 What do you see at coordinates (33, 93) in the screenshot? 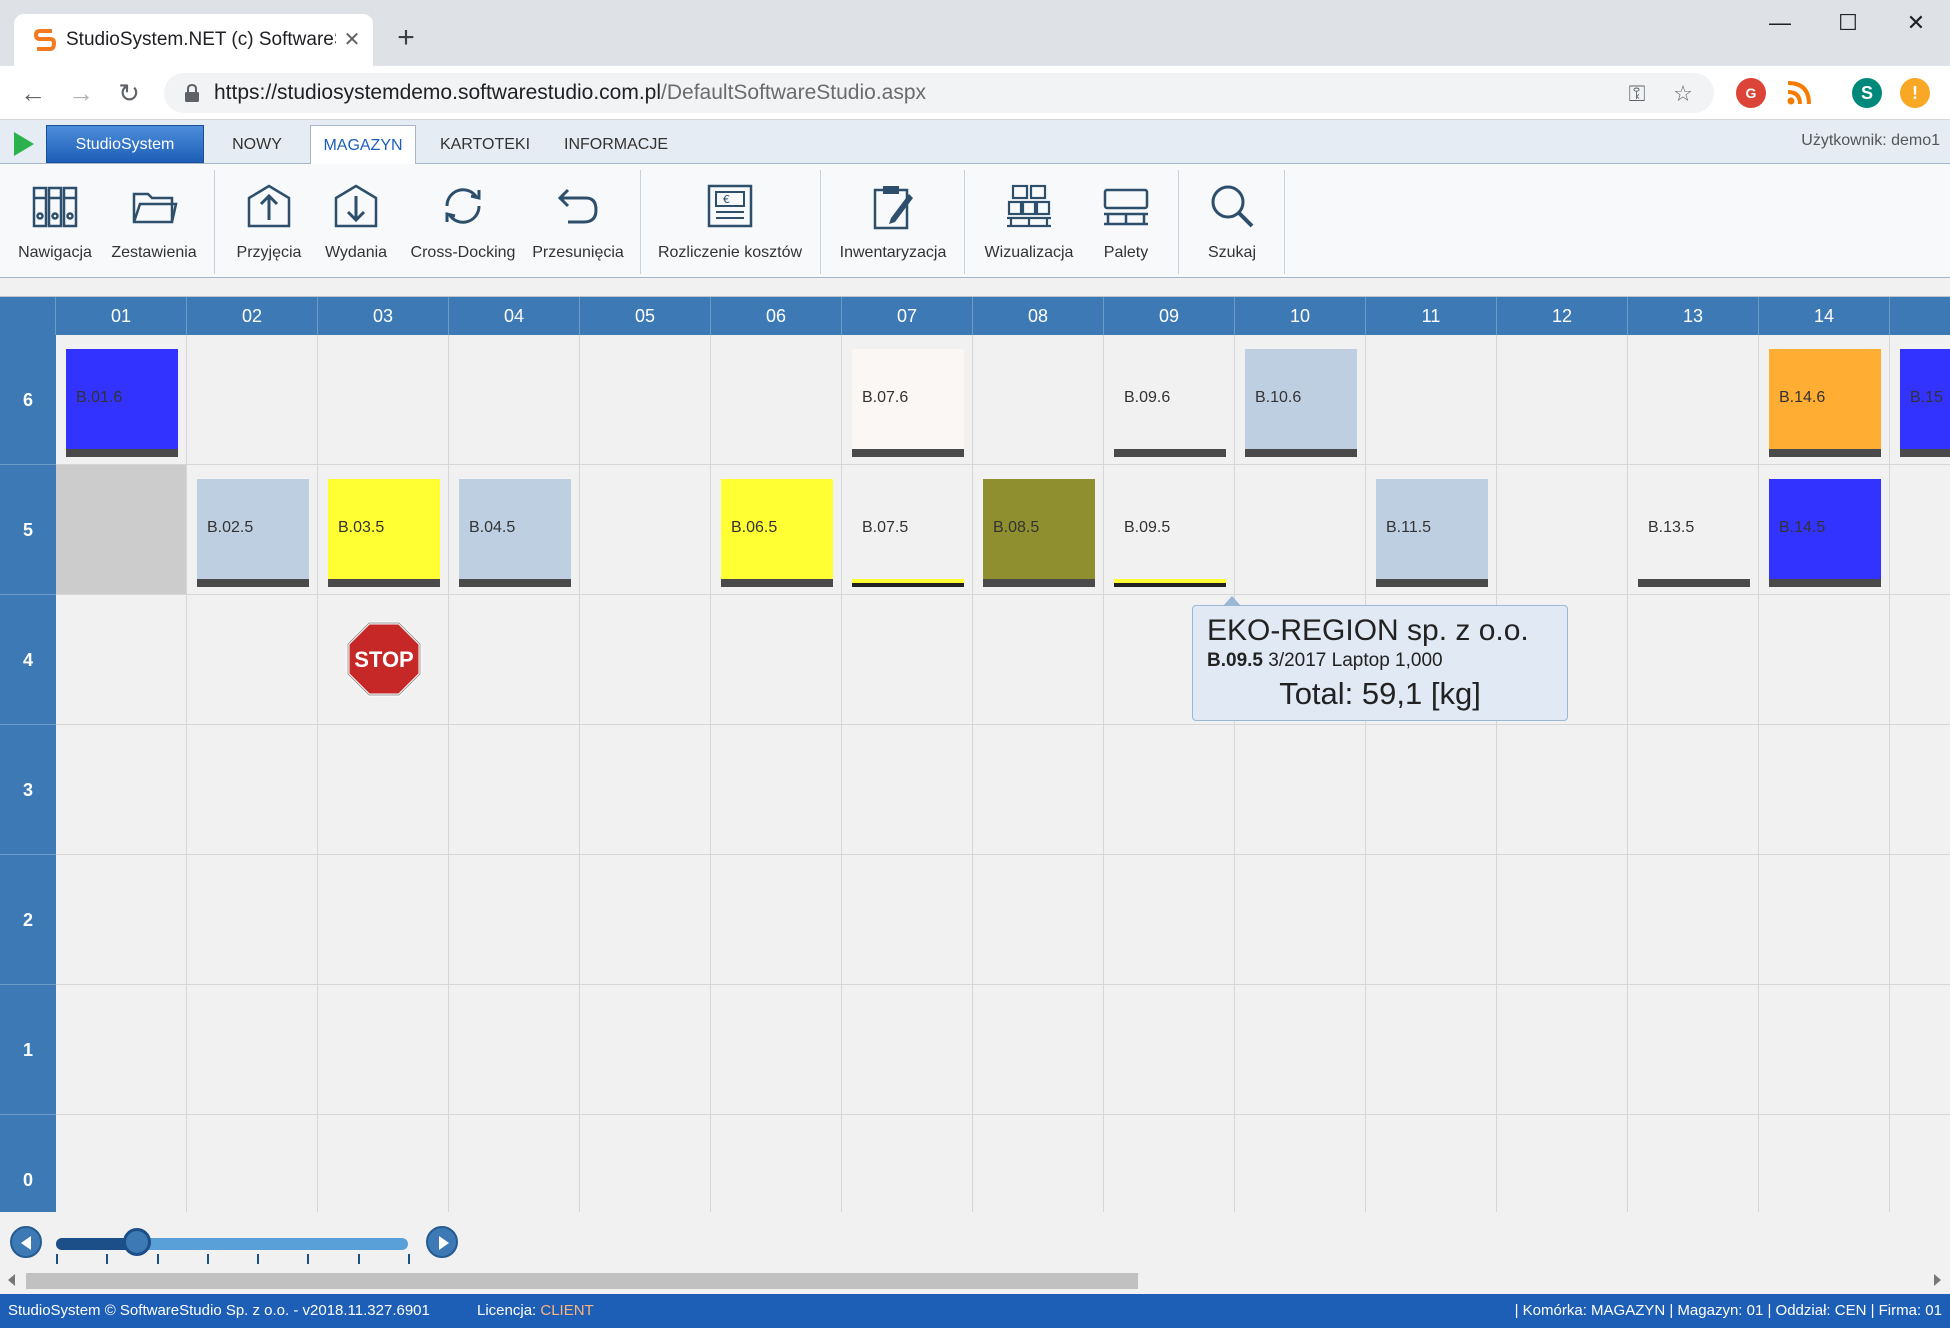
I see `back-icon: ←` at bounding box center [33, 93].